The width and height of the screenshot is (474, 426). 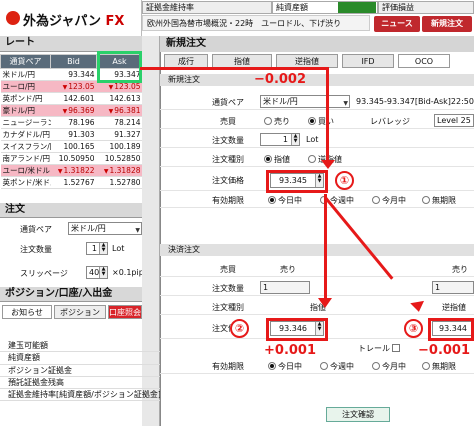 I want to click on order-pair-select: 米ドル/円 ▼, so click(x=105, y=228).